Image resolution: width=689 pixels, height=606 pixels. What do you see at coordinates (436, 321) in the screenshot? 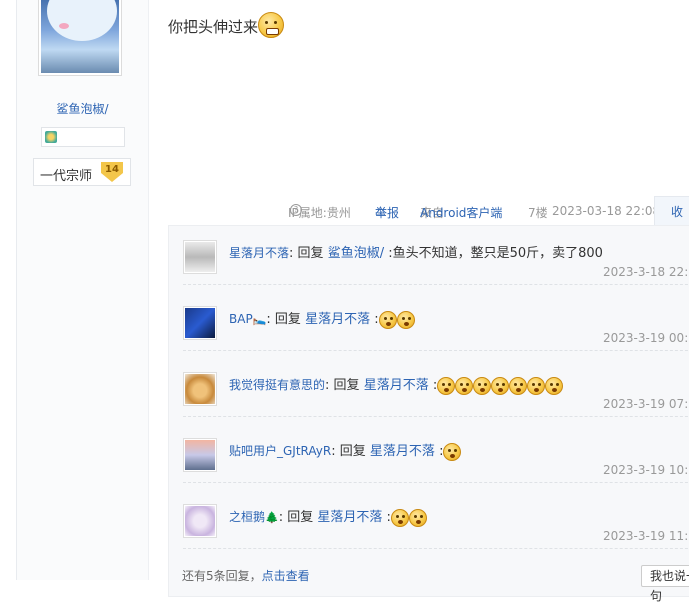
I see `list-item: BAP🛌: 回复 星落月不落 : 2023-3-19 00:21` at bounding box center [436, 321].